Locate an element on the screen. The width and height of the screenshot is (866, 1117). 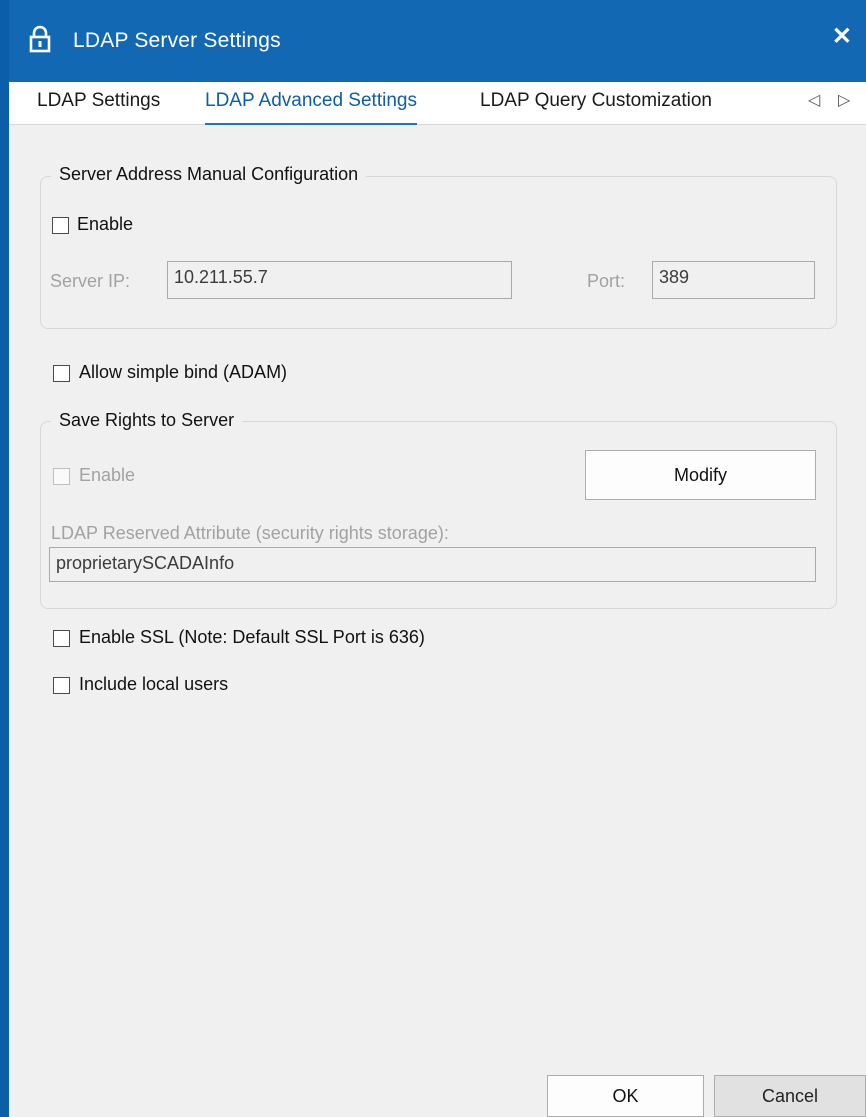
cancel-button: Cancel is located at coordinates (790, 1096).